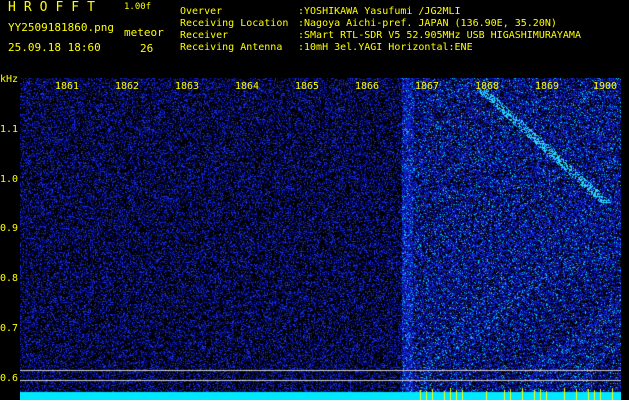 This screenshot has width=629, height=400. Describe the element at coordinates (201, 11) in the screenshot. I see `info-label: Overver` at that location.